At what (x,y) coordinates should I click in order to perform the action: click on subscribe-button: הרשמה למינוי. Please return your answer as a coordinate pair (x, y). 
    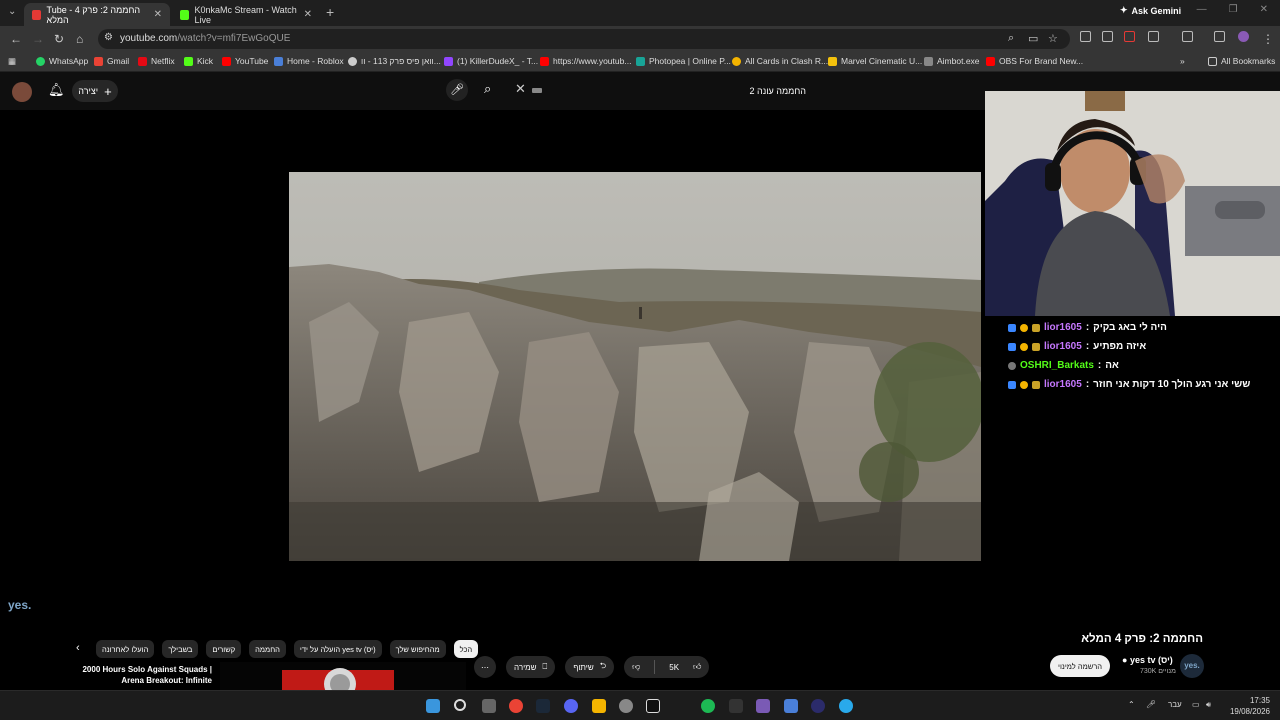
    Looking at the image, I should click on (1080, 666).